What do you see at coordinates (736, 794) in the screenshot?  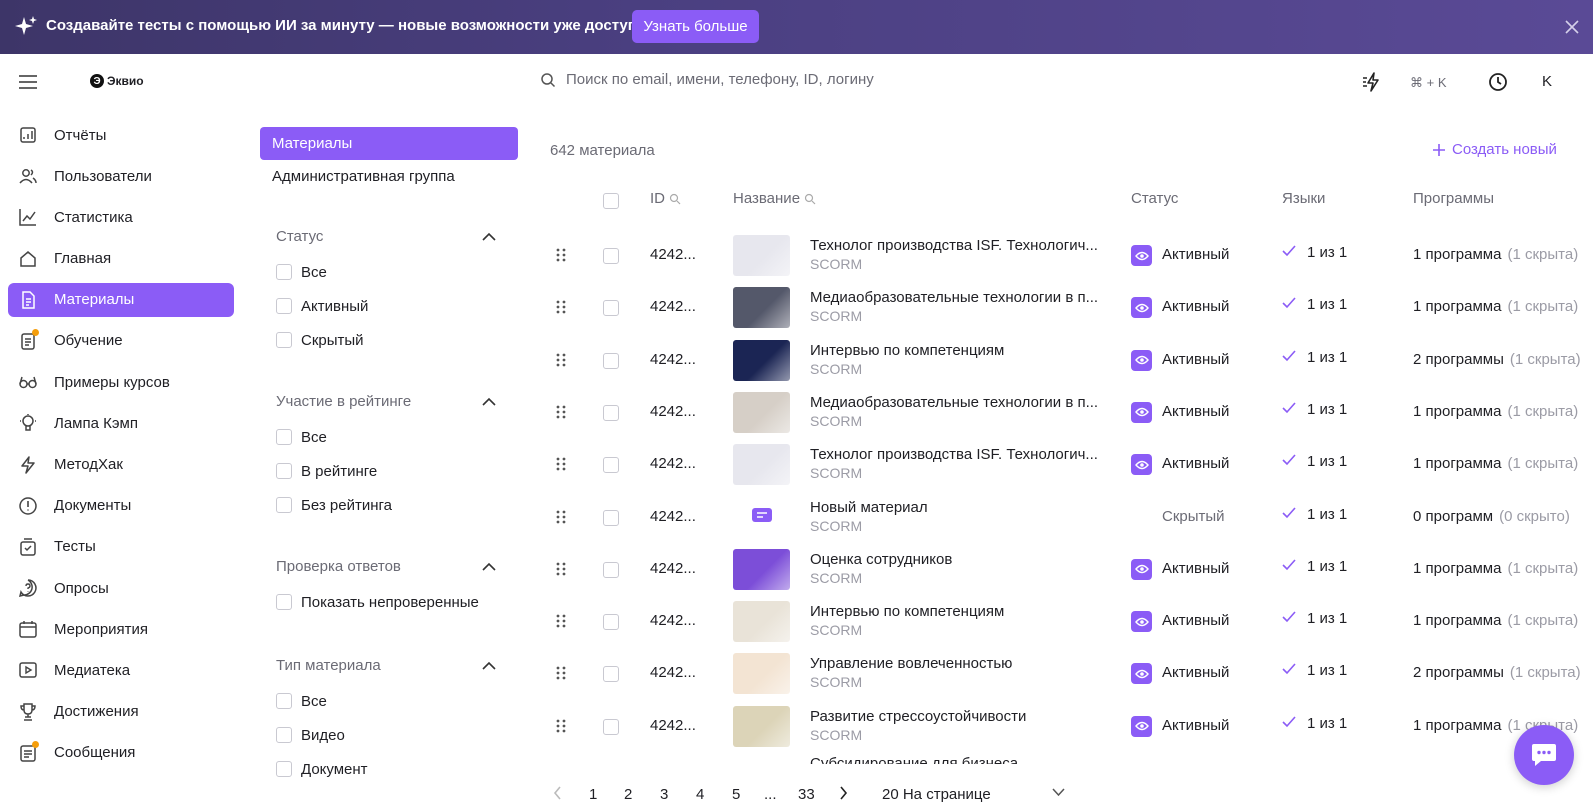 I see `page-link: 5` at bounding box center [736, 794].